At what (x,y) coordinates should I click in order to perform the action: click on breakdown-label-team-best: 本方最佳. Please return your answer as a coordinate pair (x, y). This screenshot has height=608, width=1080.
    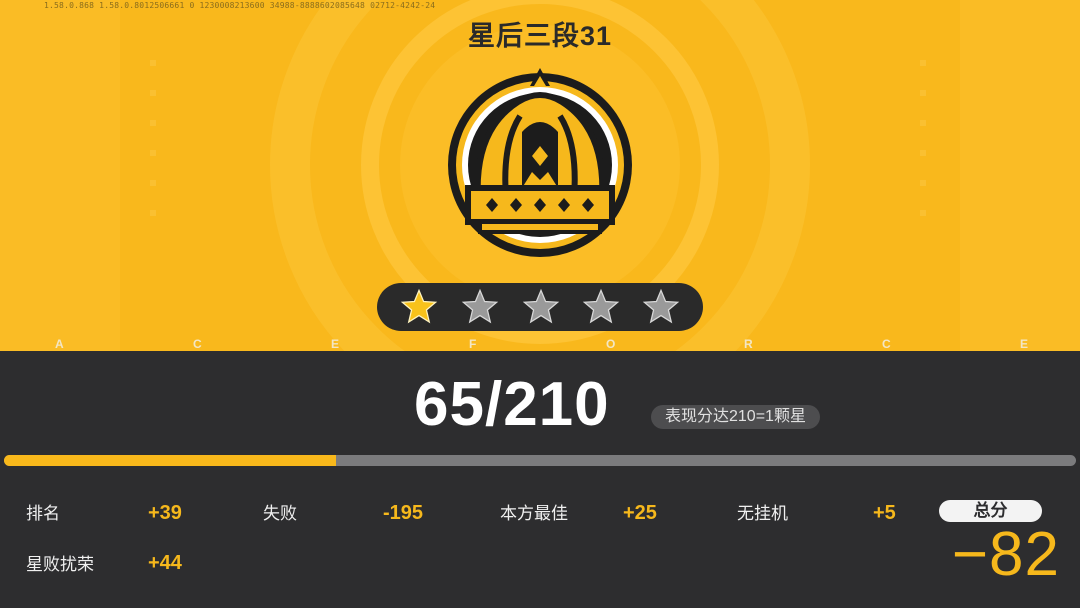
    Looking at the image, I should click on (534, 513).